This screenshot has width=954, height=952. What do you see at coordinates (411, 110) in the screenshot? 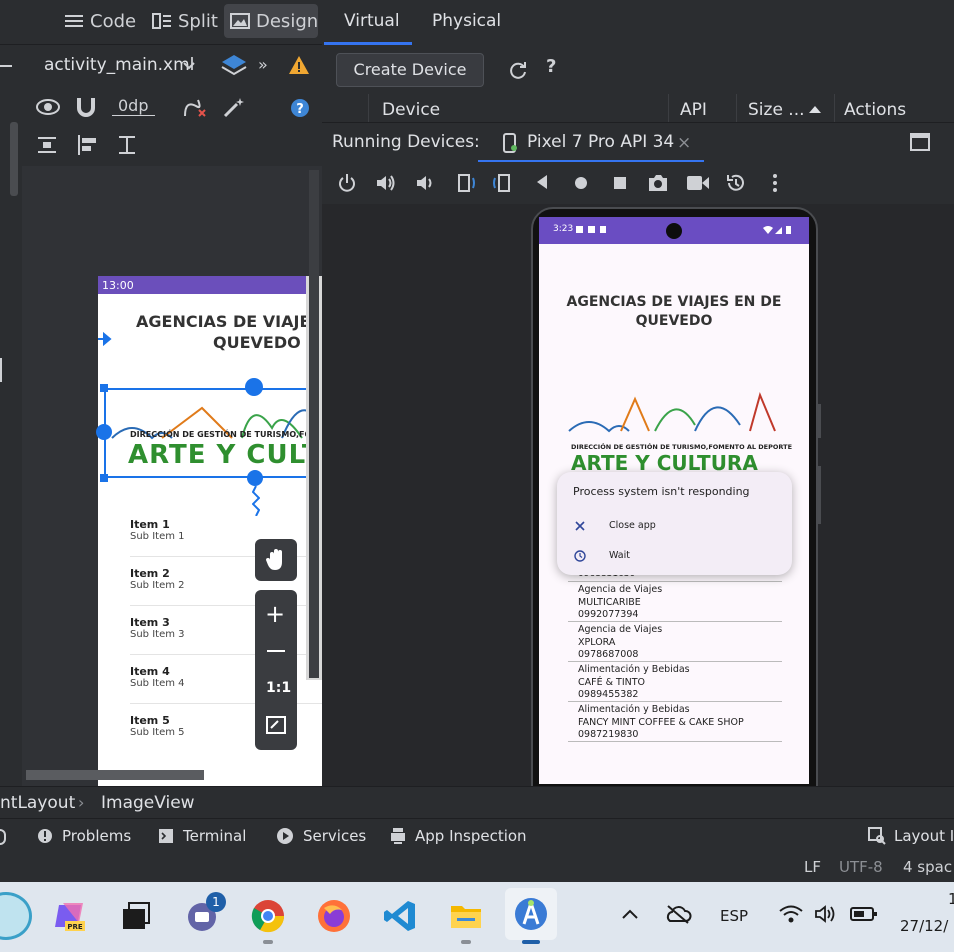
I see `column-device: Device` at bounding box center [411, 110].